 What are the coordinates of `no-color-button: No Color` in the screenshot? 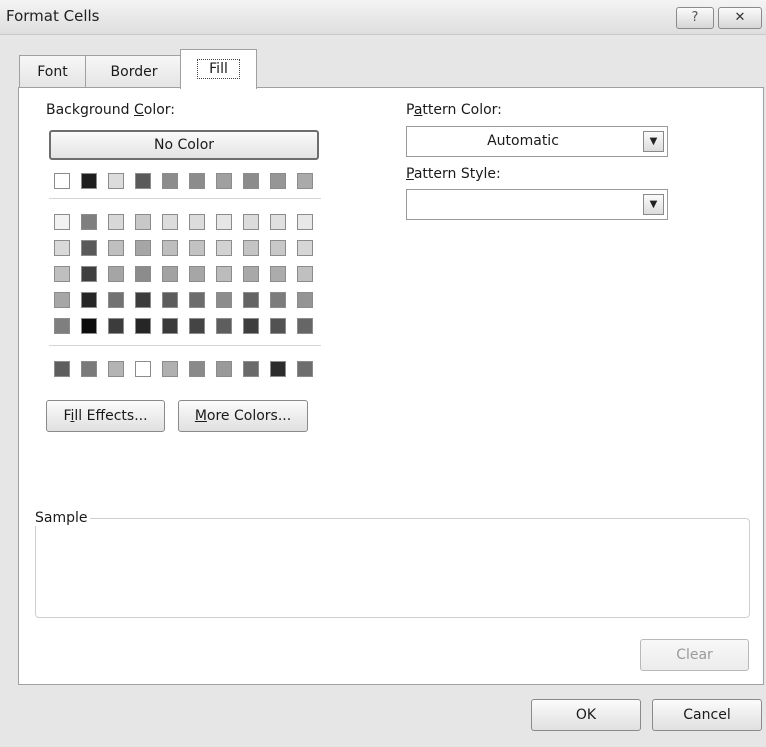 It's located at (184, 145).